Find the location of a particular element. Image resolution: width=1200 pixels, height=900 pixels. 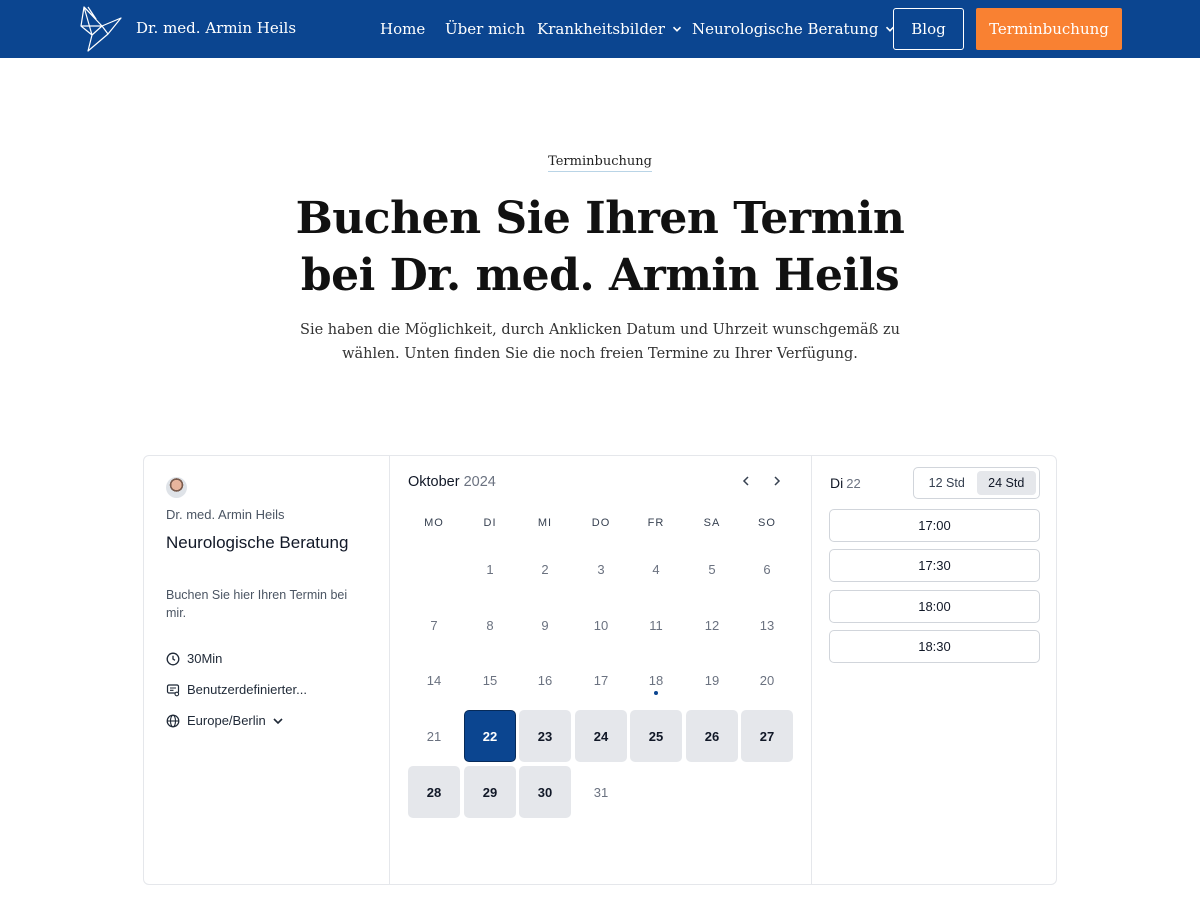

calendar-day: 31 is located at coordinates (601, 792).